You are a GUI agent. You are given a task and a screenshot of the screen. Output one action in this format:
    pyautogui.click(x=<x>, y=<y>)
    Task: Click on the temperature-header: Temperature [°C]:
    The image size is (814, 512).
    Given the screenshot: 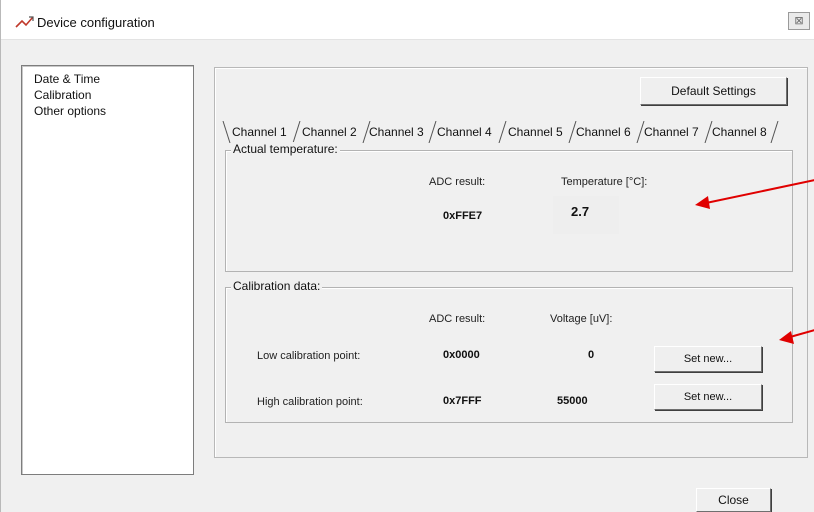 What is the action you would take?
    pyautogui.click(x=604, y=182)
    